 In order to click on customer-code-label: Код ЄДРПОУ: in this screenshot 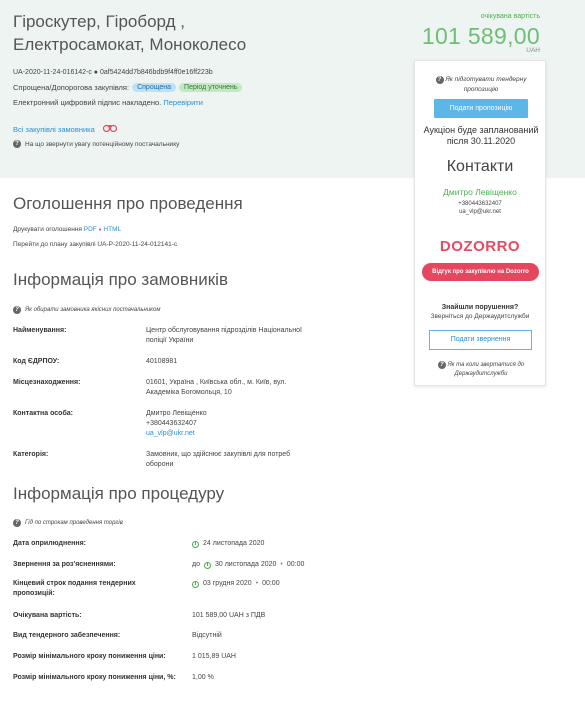, I will do `click(36, 361)`.